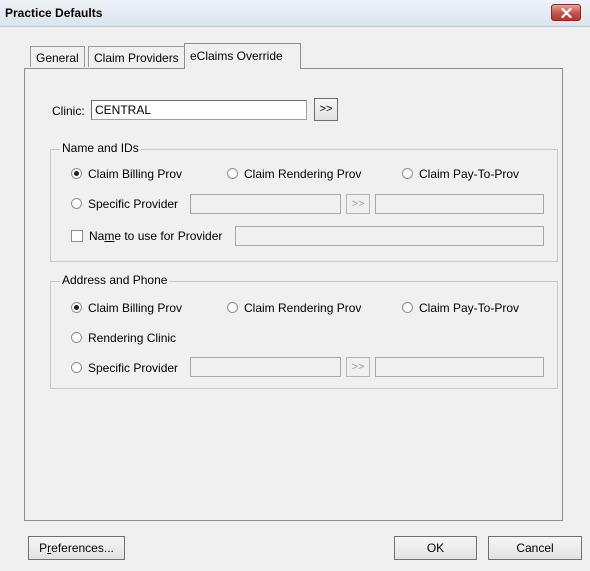 The width and height of the screenshot is (590, 571). What do you see at coordinates (294, 308) in the screenshot?
I see `address-option-rendering: Claim Rendering Prov` at bounding box center [294, 308].